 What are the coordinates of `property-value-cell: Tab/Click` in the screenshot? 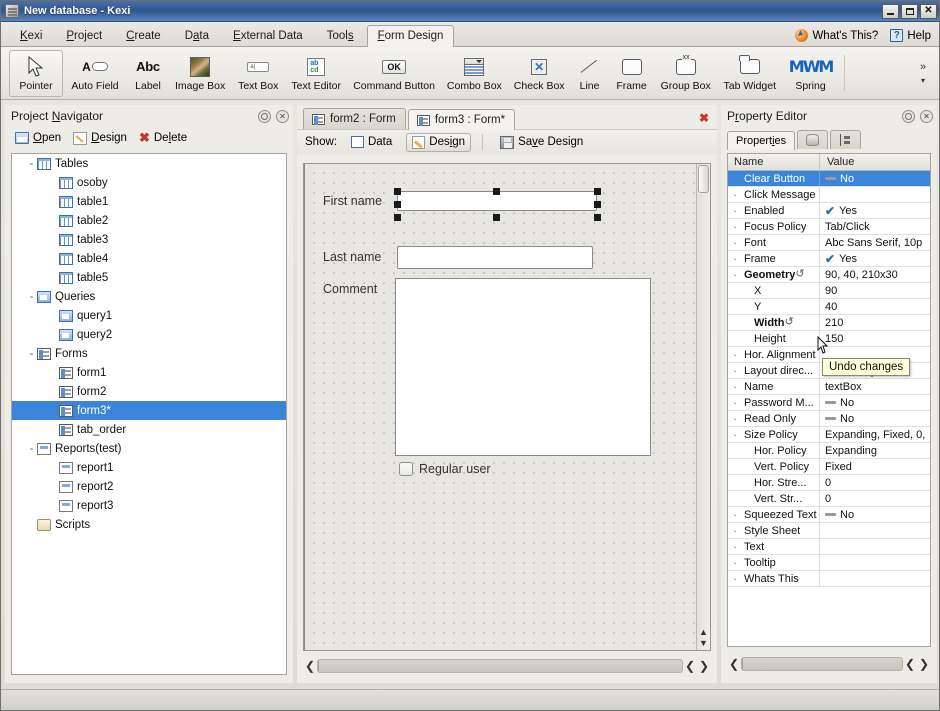 It's located at (875, 226).